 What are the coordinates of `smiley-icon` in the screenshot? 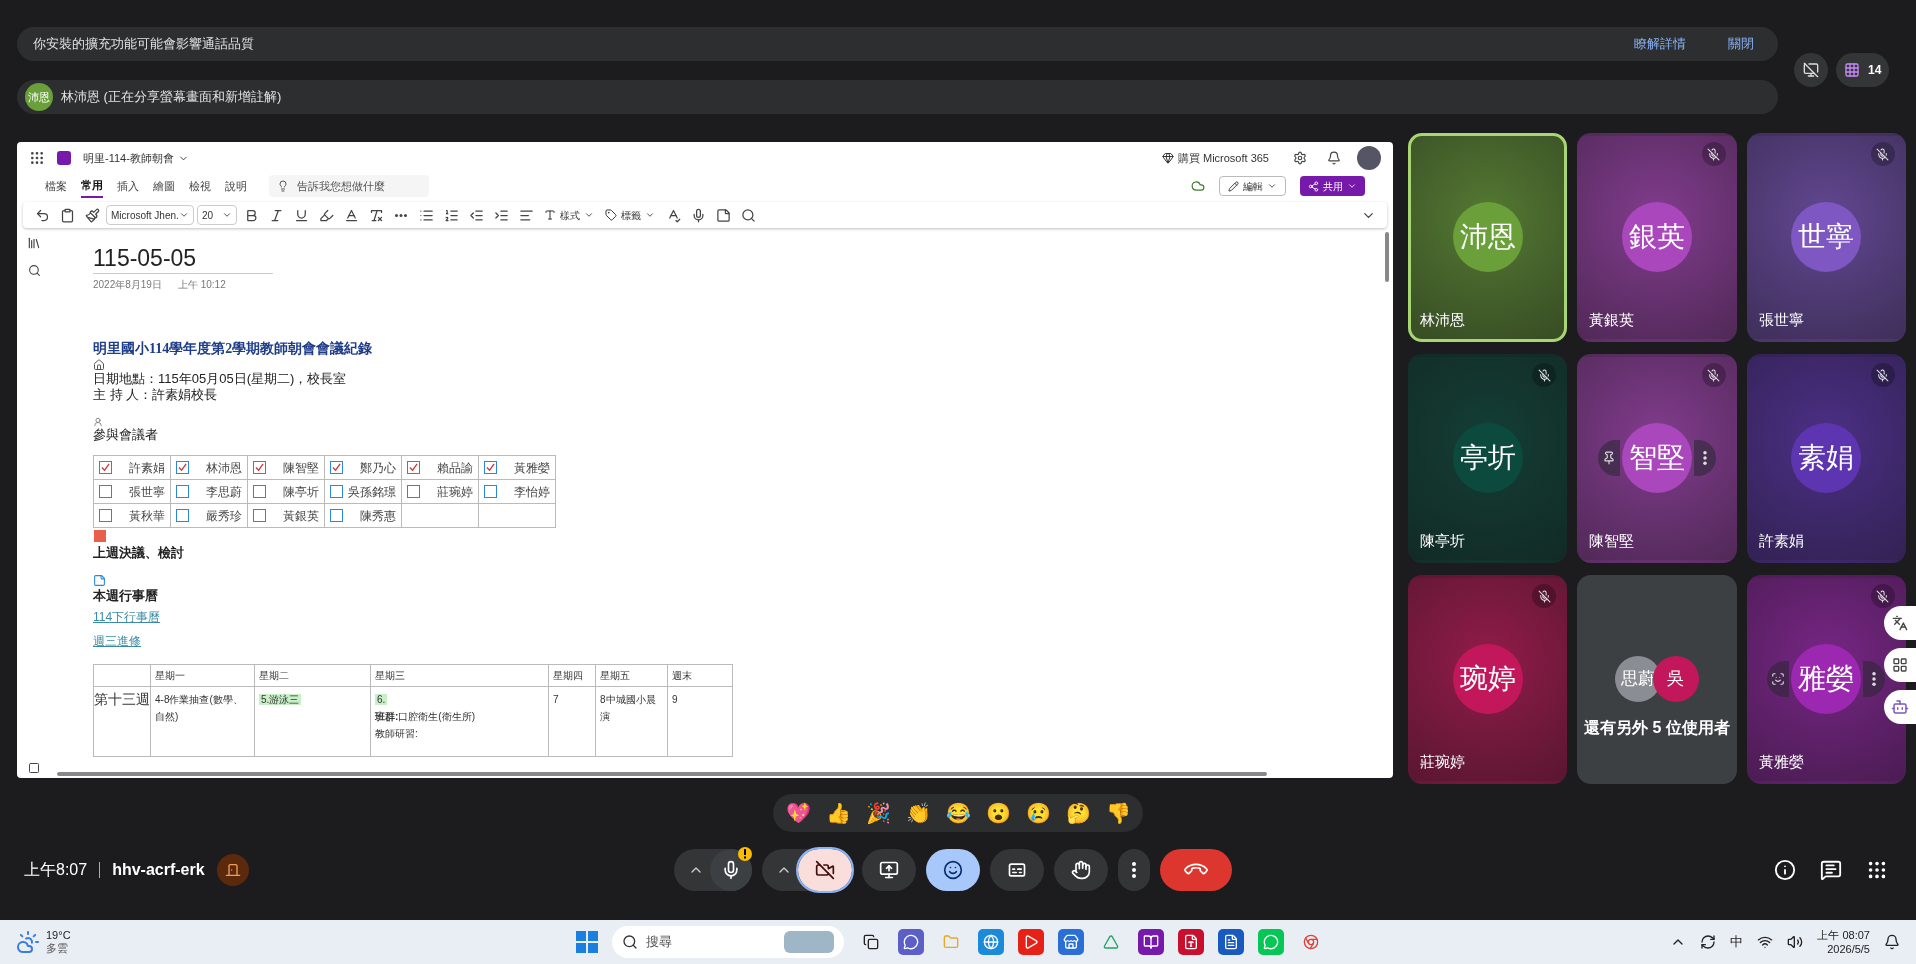 It's located at (953, 870).